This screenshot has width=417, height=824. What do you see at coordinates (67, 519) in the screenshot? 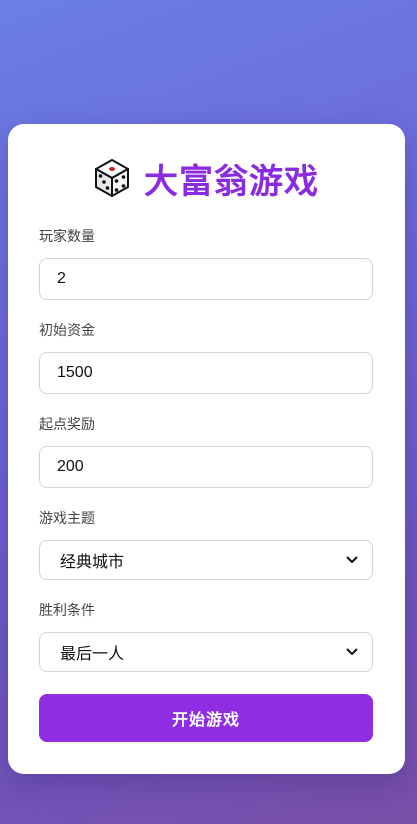
I see `theme-label: 游戏主题` at bounding box center [67, 519].